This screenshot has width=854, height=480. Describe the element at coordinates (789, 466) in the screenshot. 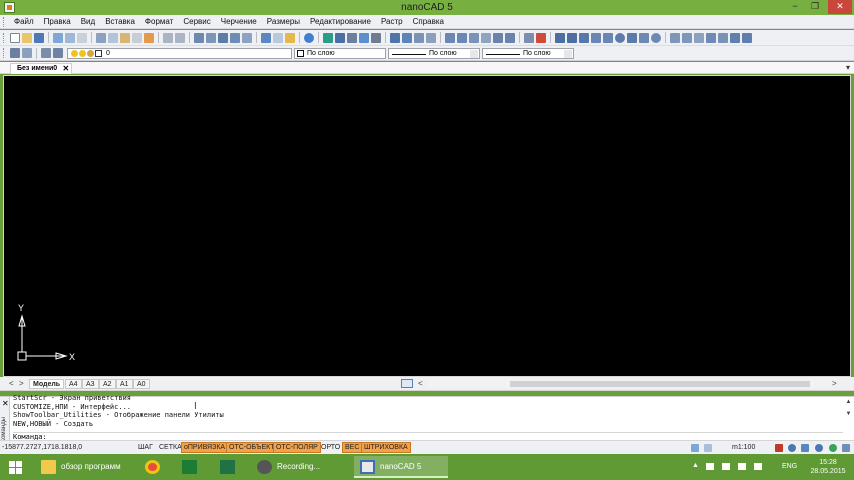

I see `input-language: ENG` at that location.